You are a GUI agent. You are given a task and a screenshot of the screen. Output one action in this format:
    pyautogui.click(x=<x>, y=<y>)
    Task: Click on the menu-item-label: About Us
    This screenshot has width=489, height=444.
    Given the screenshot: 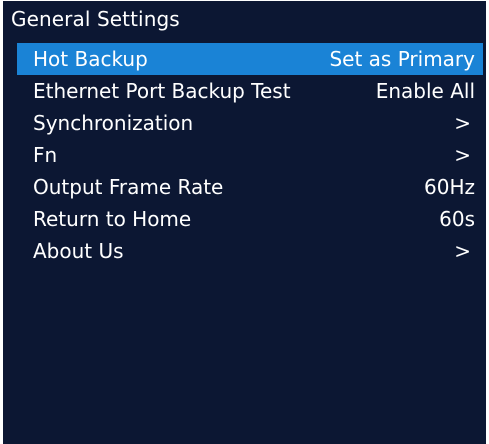 What is the action you would take?
    pyautogui.click(x=78, y=251)
    